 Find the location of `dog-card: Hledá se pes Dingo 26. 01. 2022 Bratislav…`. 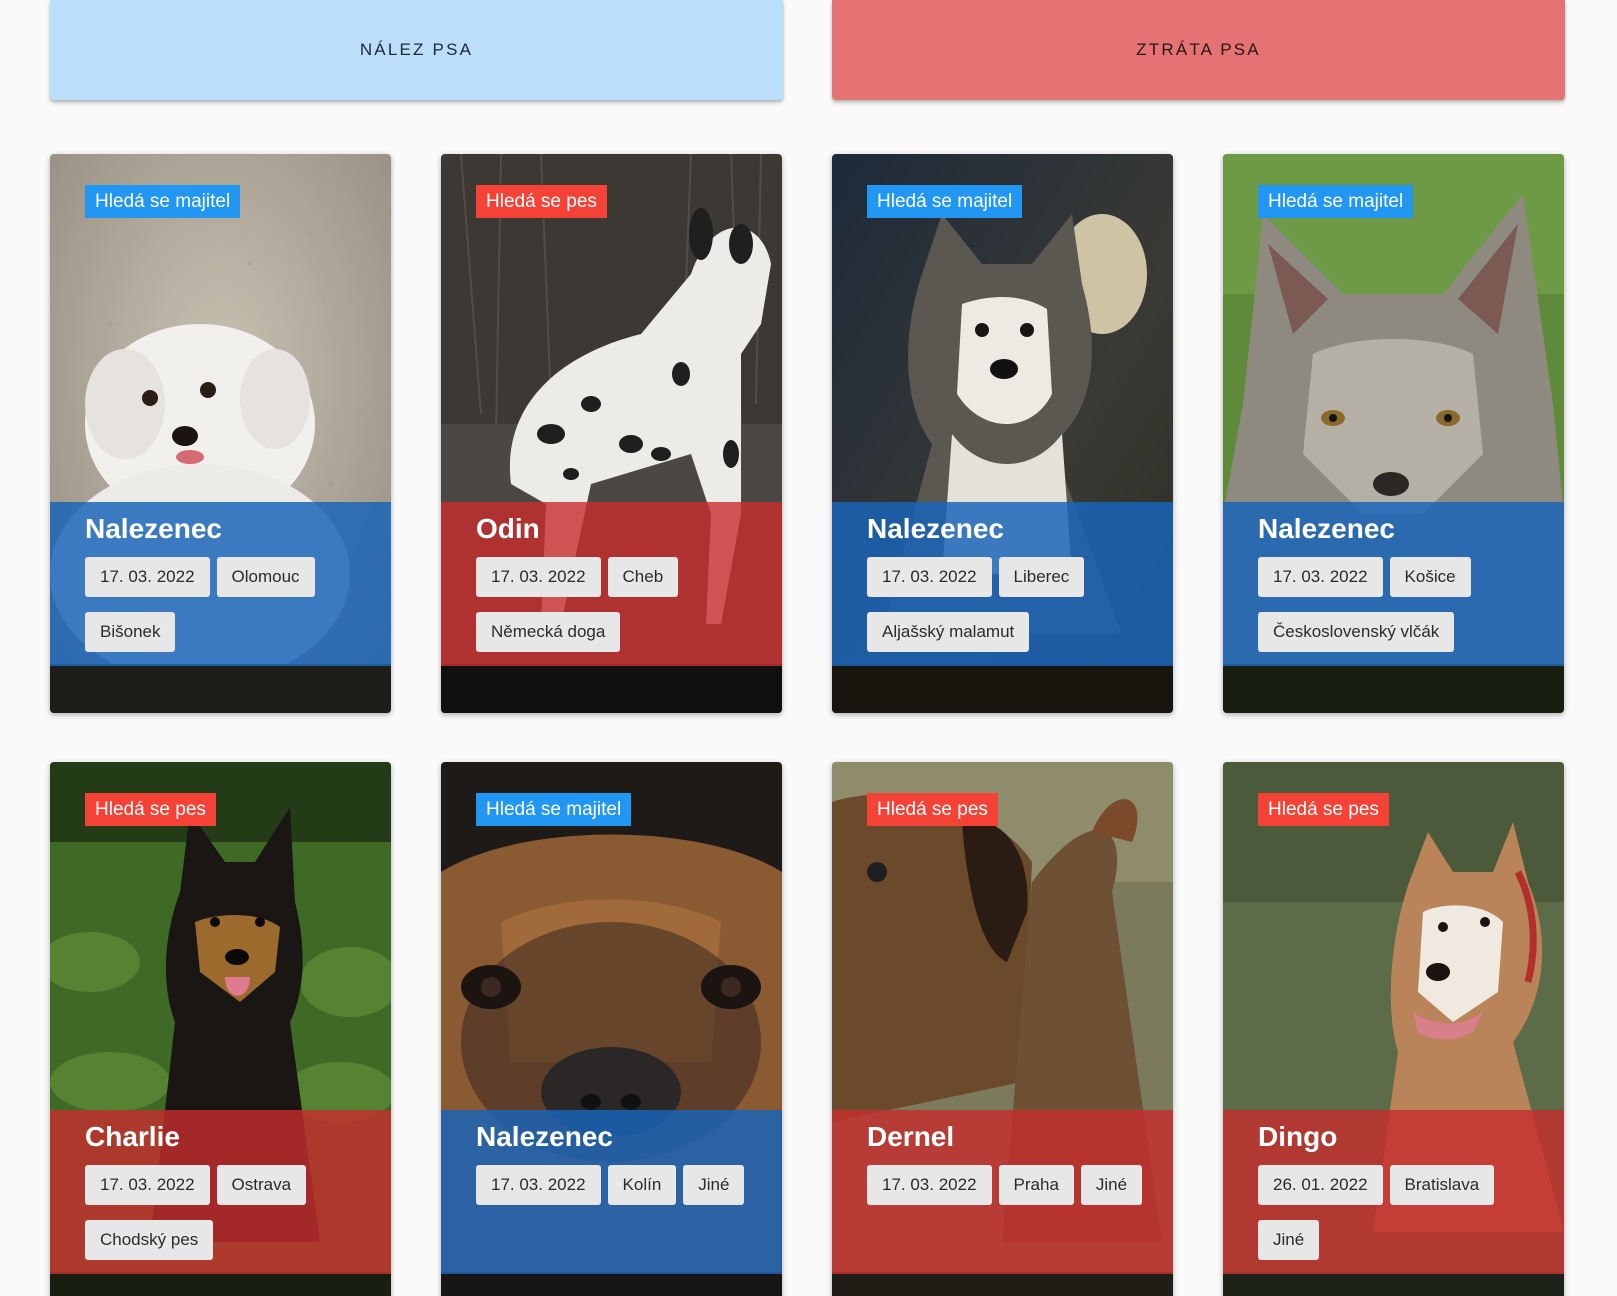

dog-card: Hledá se pes Dingo 26. 01. 2022 Bratislav… is located at coordinates (1393, 1029).